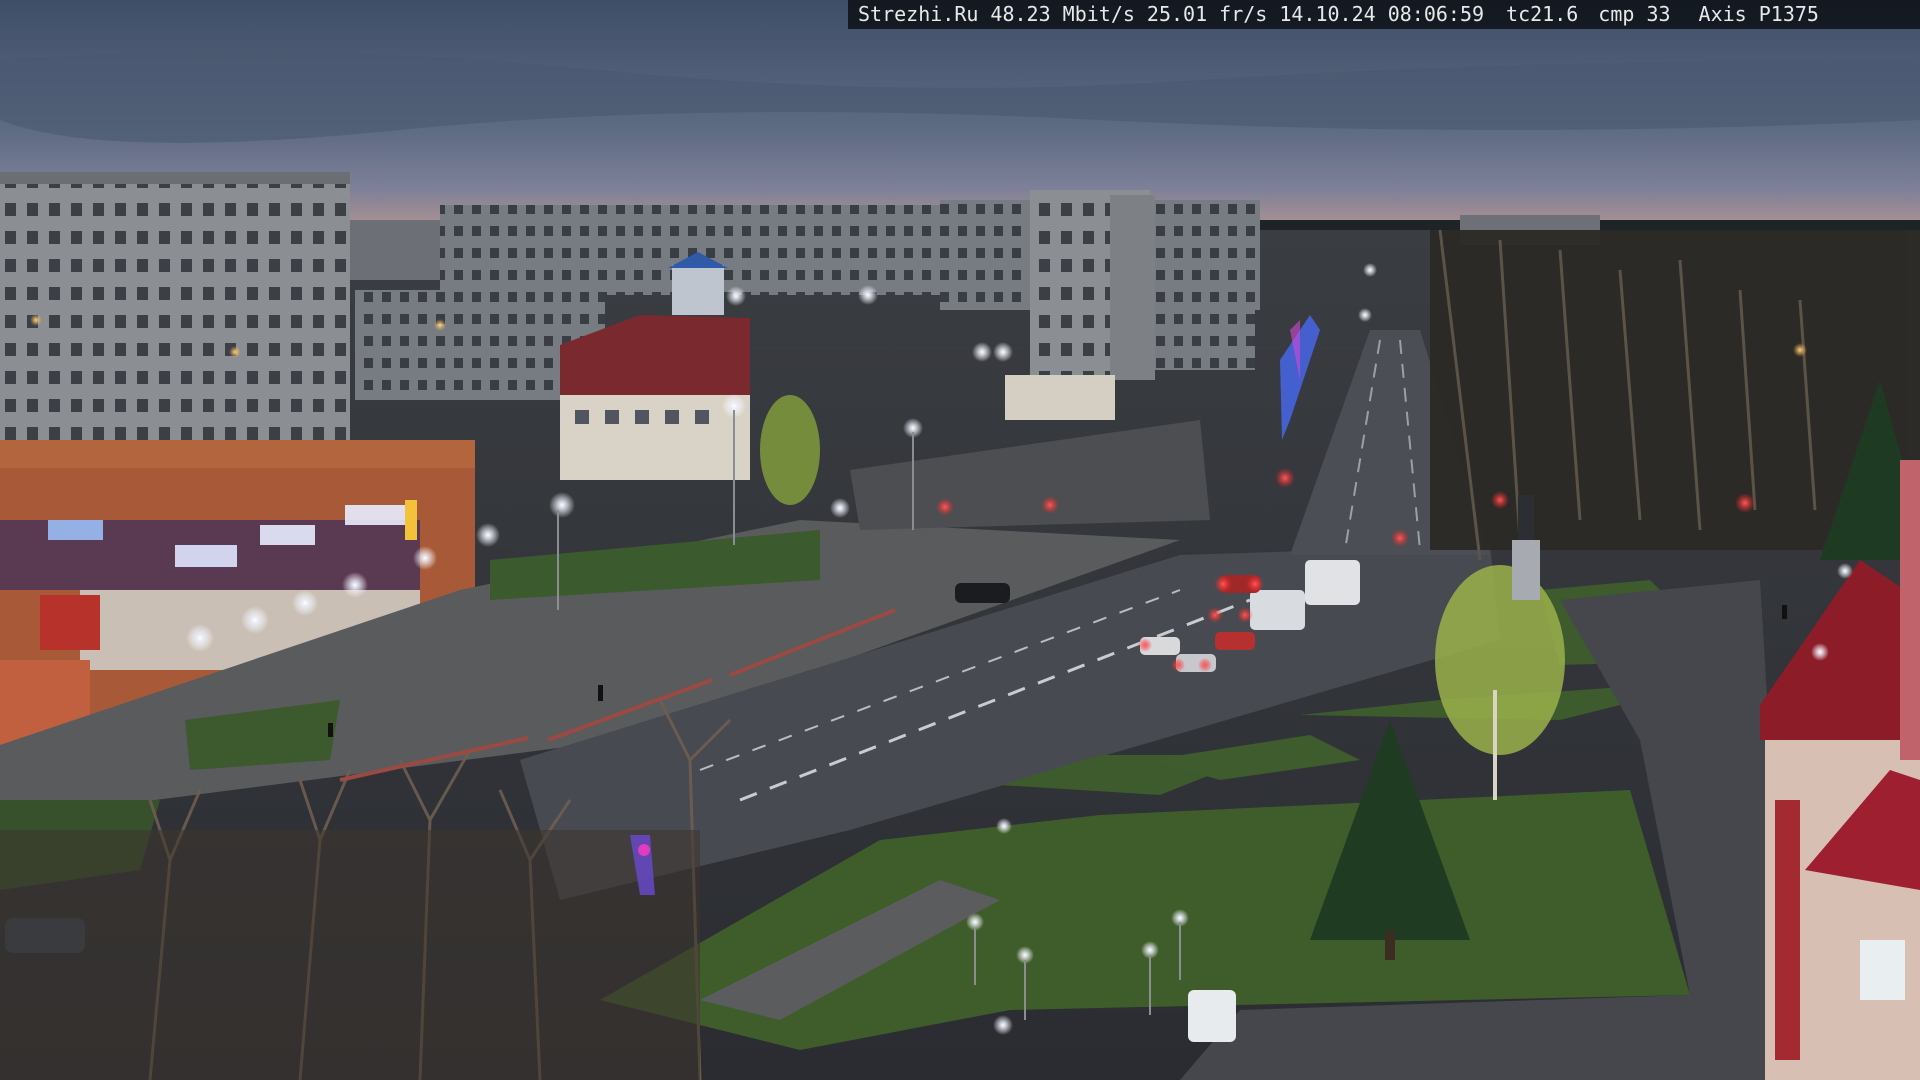 The image size is (1920, 1080). Describe the element at coordinates (1500, 660) in the screenshot. I see `birch-tree` at that location.